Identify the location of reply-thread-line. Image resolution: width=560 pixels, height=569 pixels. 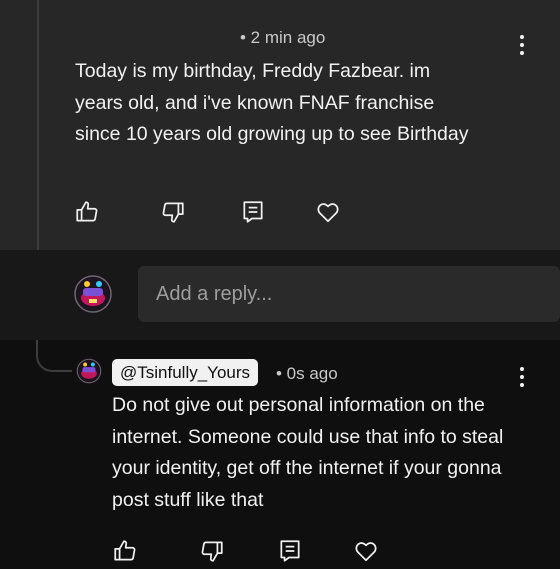
(54, 356).